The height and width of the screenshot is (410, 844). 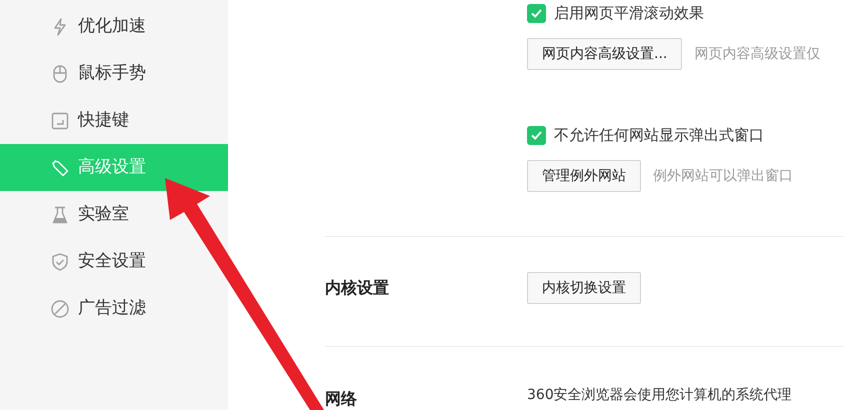 I want to click on sidebar-item: 安全设置, so click(x=114, y=261).